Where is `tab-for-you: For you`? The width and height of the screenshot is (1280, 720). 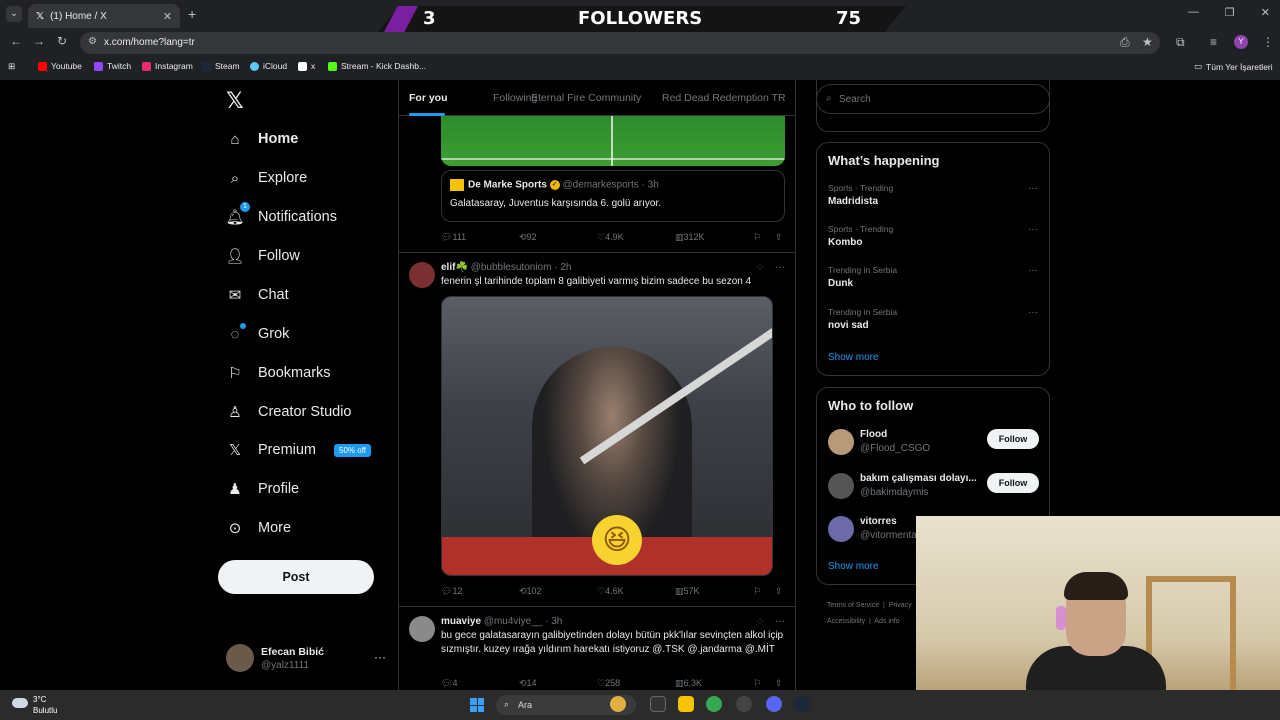 tab-for-you: For you is located at coordinates (428, 98).